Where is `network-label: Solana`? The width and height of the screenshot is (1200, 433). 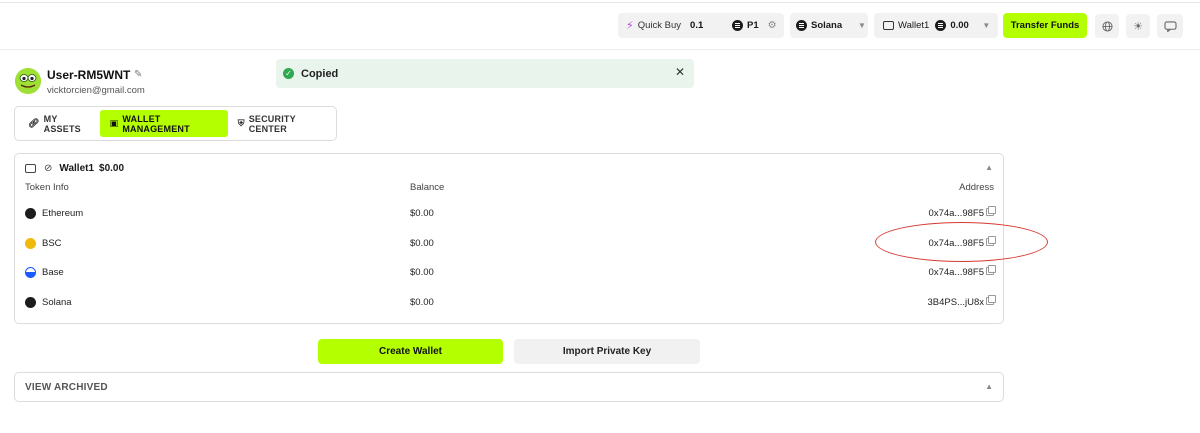
network-label: Solana is located at coordinates (827, 25).